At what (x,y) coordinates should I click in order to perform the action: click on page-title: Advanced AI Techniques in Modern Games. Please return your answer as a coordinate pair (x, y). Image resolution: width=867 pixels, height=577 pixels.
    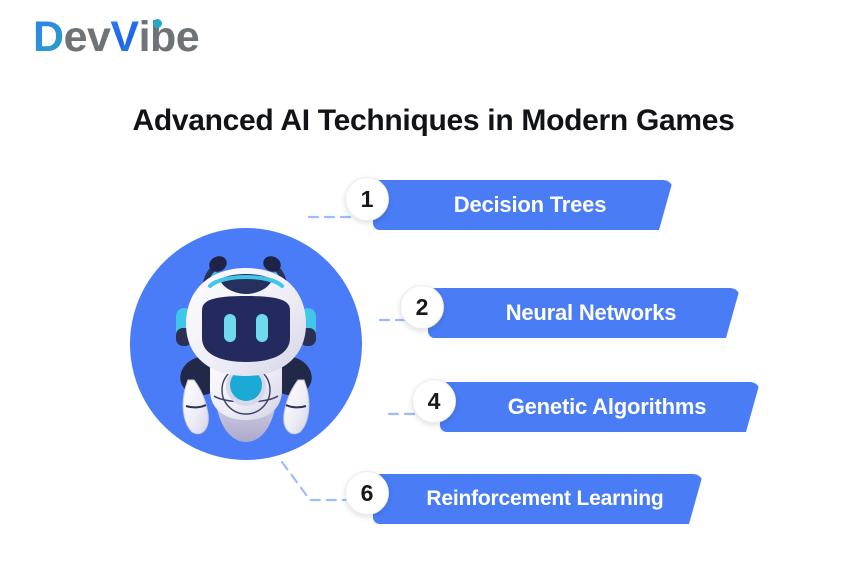
    Looking at the image, I should click on (433, 120).